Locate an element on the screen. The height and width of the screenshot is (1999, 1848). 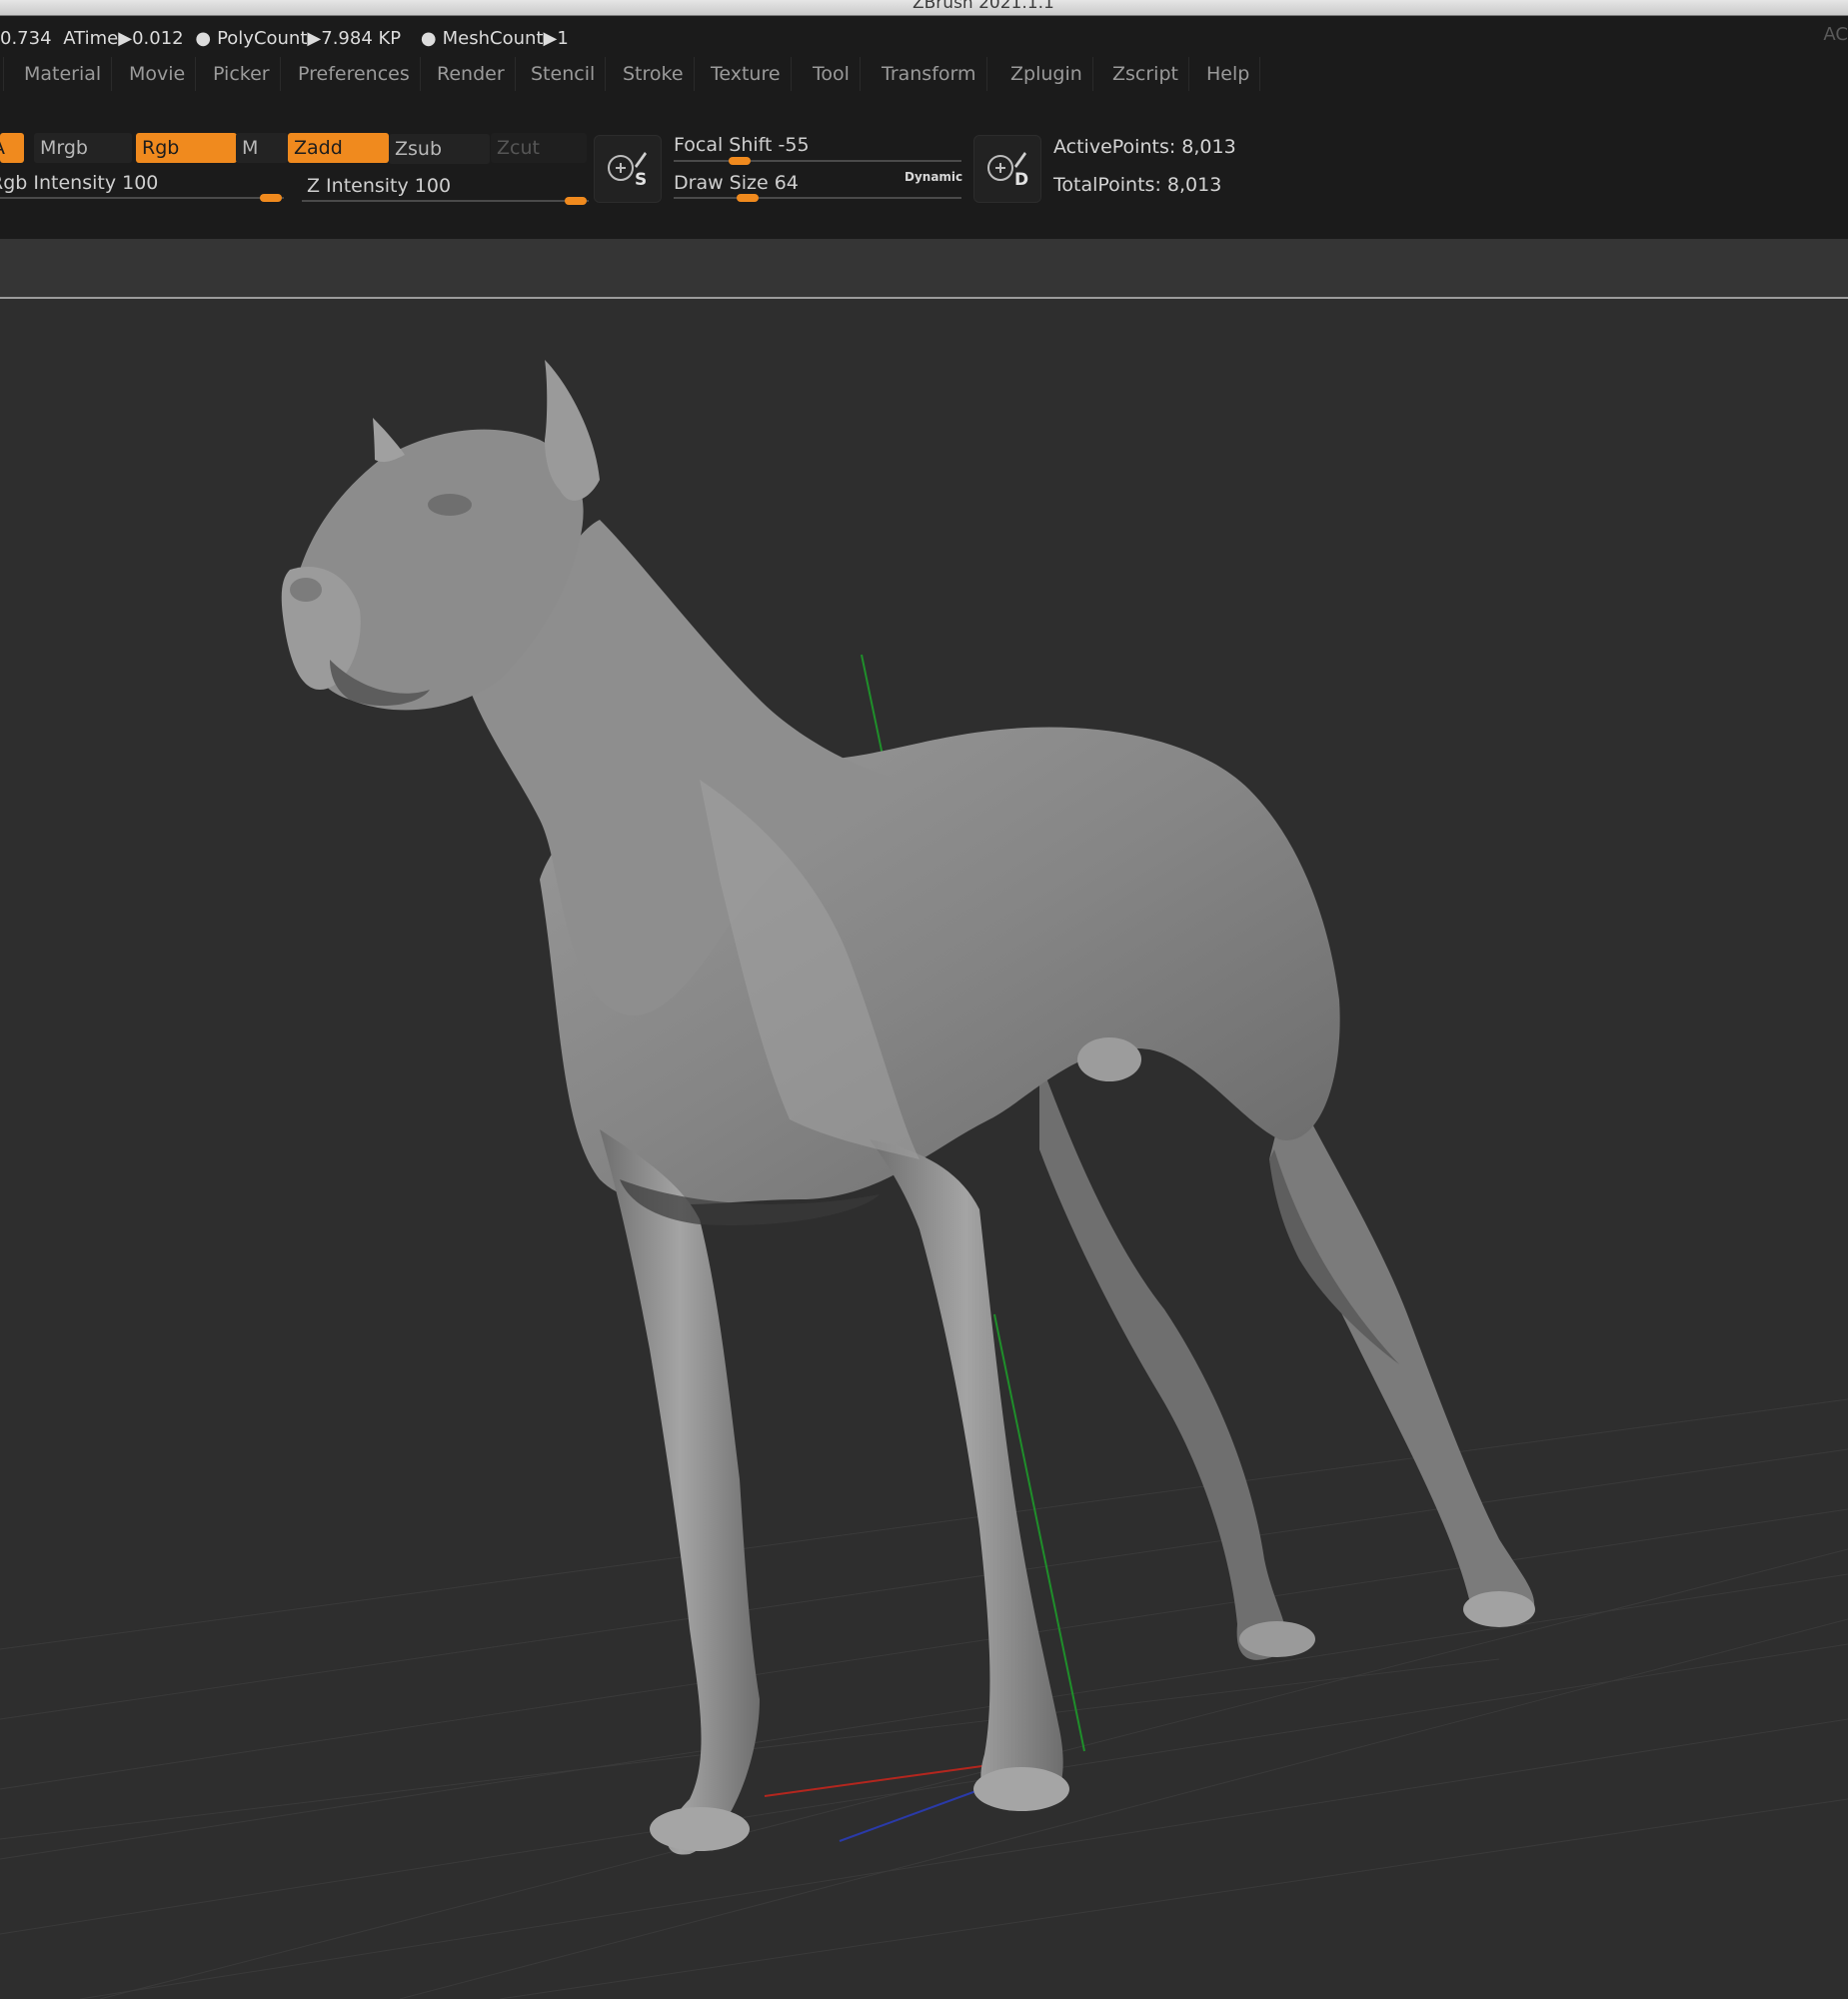
menu-item-movie: Movie is located at coordinates (163, 74).